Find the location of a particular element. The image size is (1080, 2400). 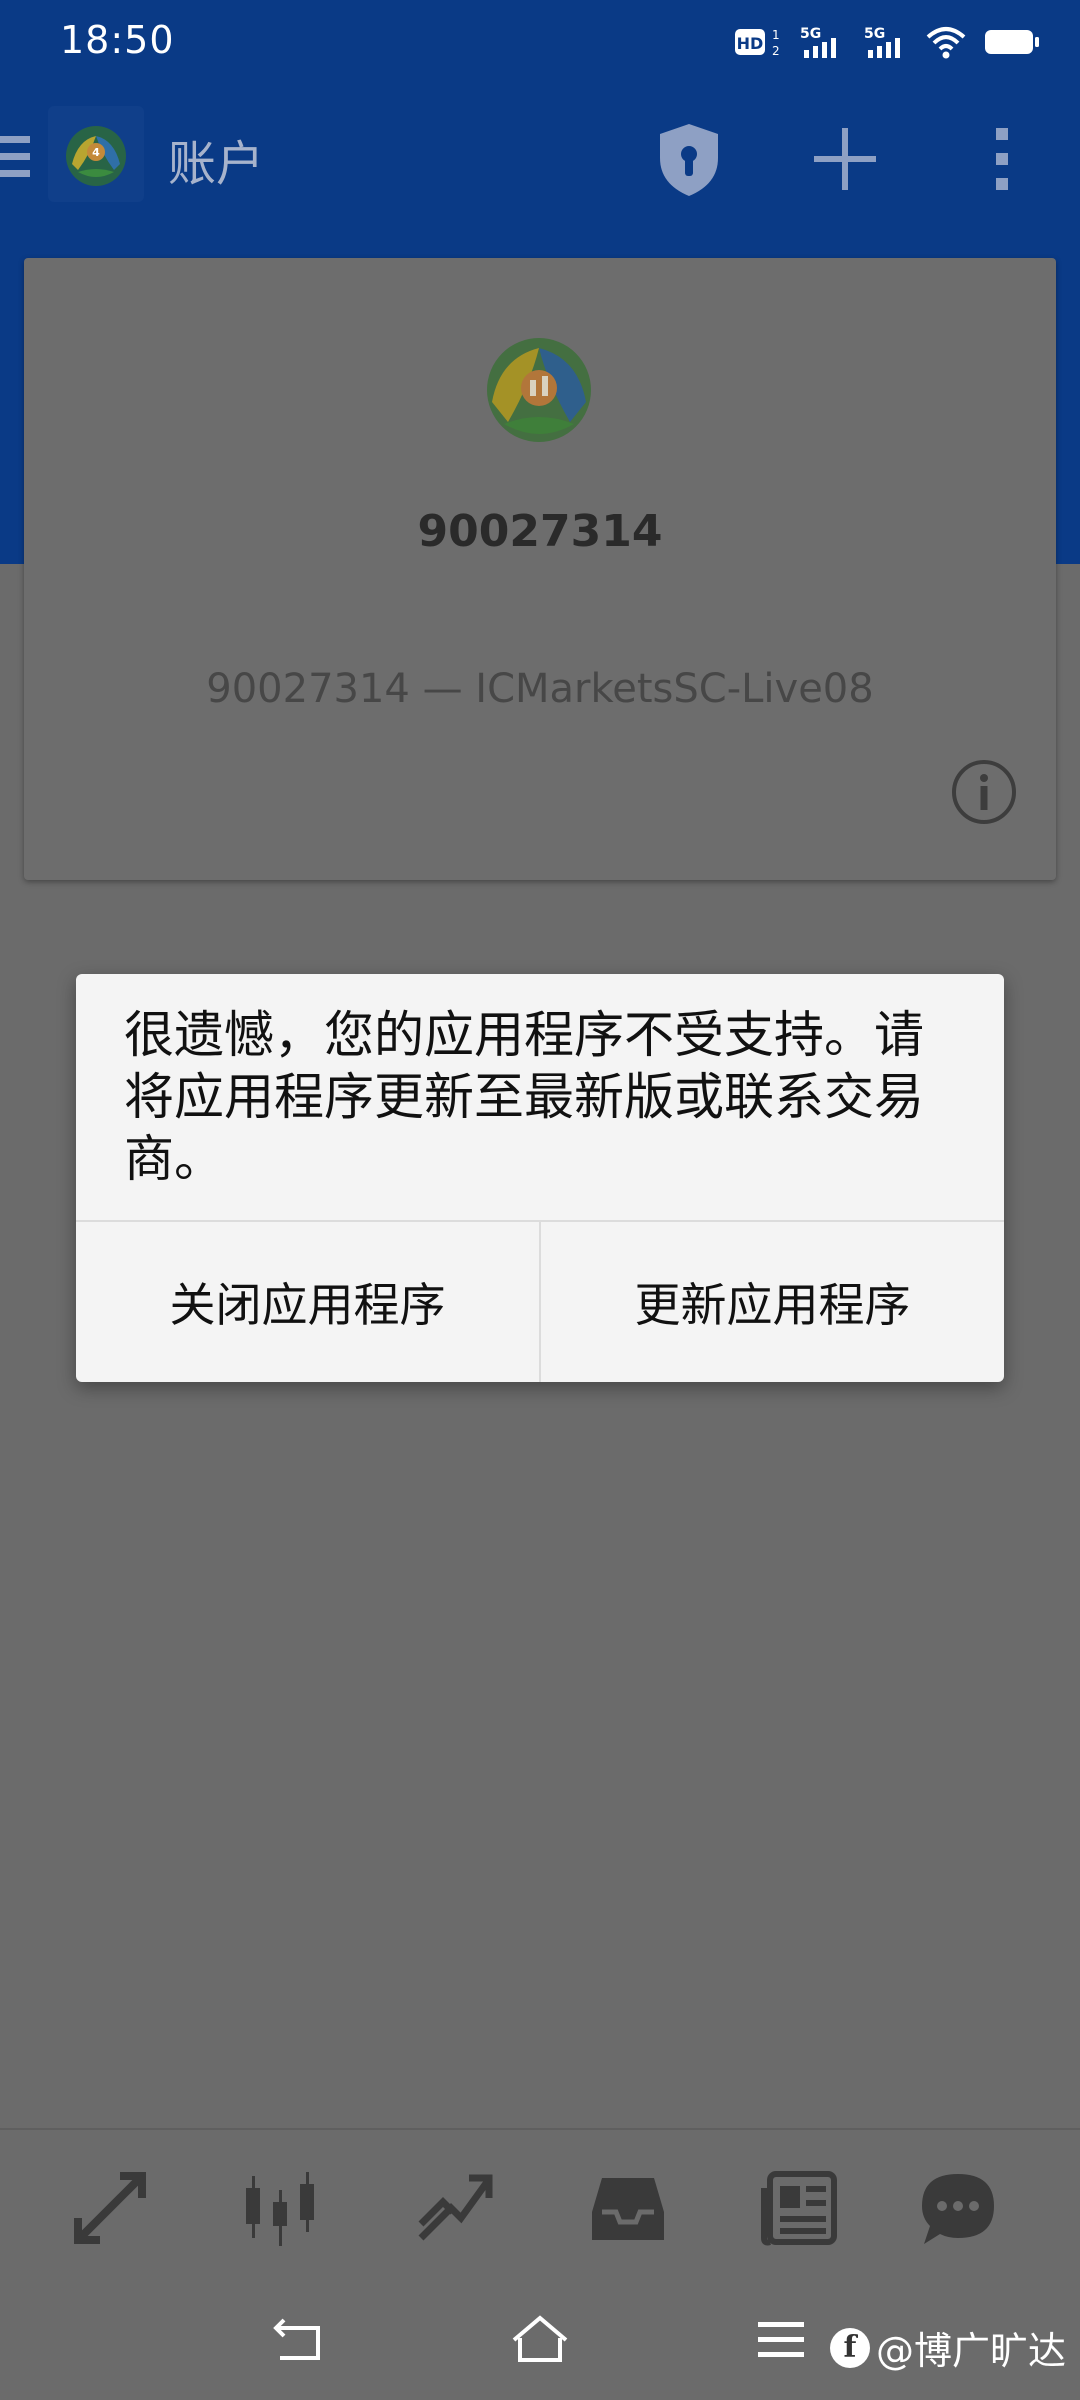

page-title: 账户 is located at coordinates (216, 164).